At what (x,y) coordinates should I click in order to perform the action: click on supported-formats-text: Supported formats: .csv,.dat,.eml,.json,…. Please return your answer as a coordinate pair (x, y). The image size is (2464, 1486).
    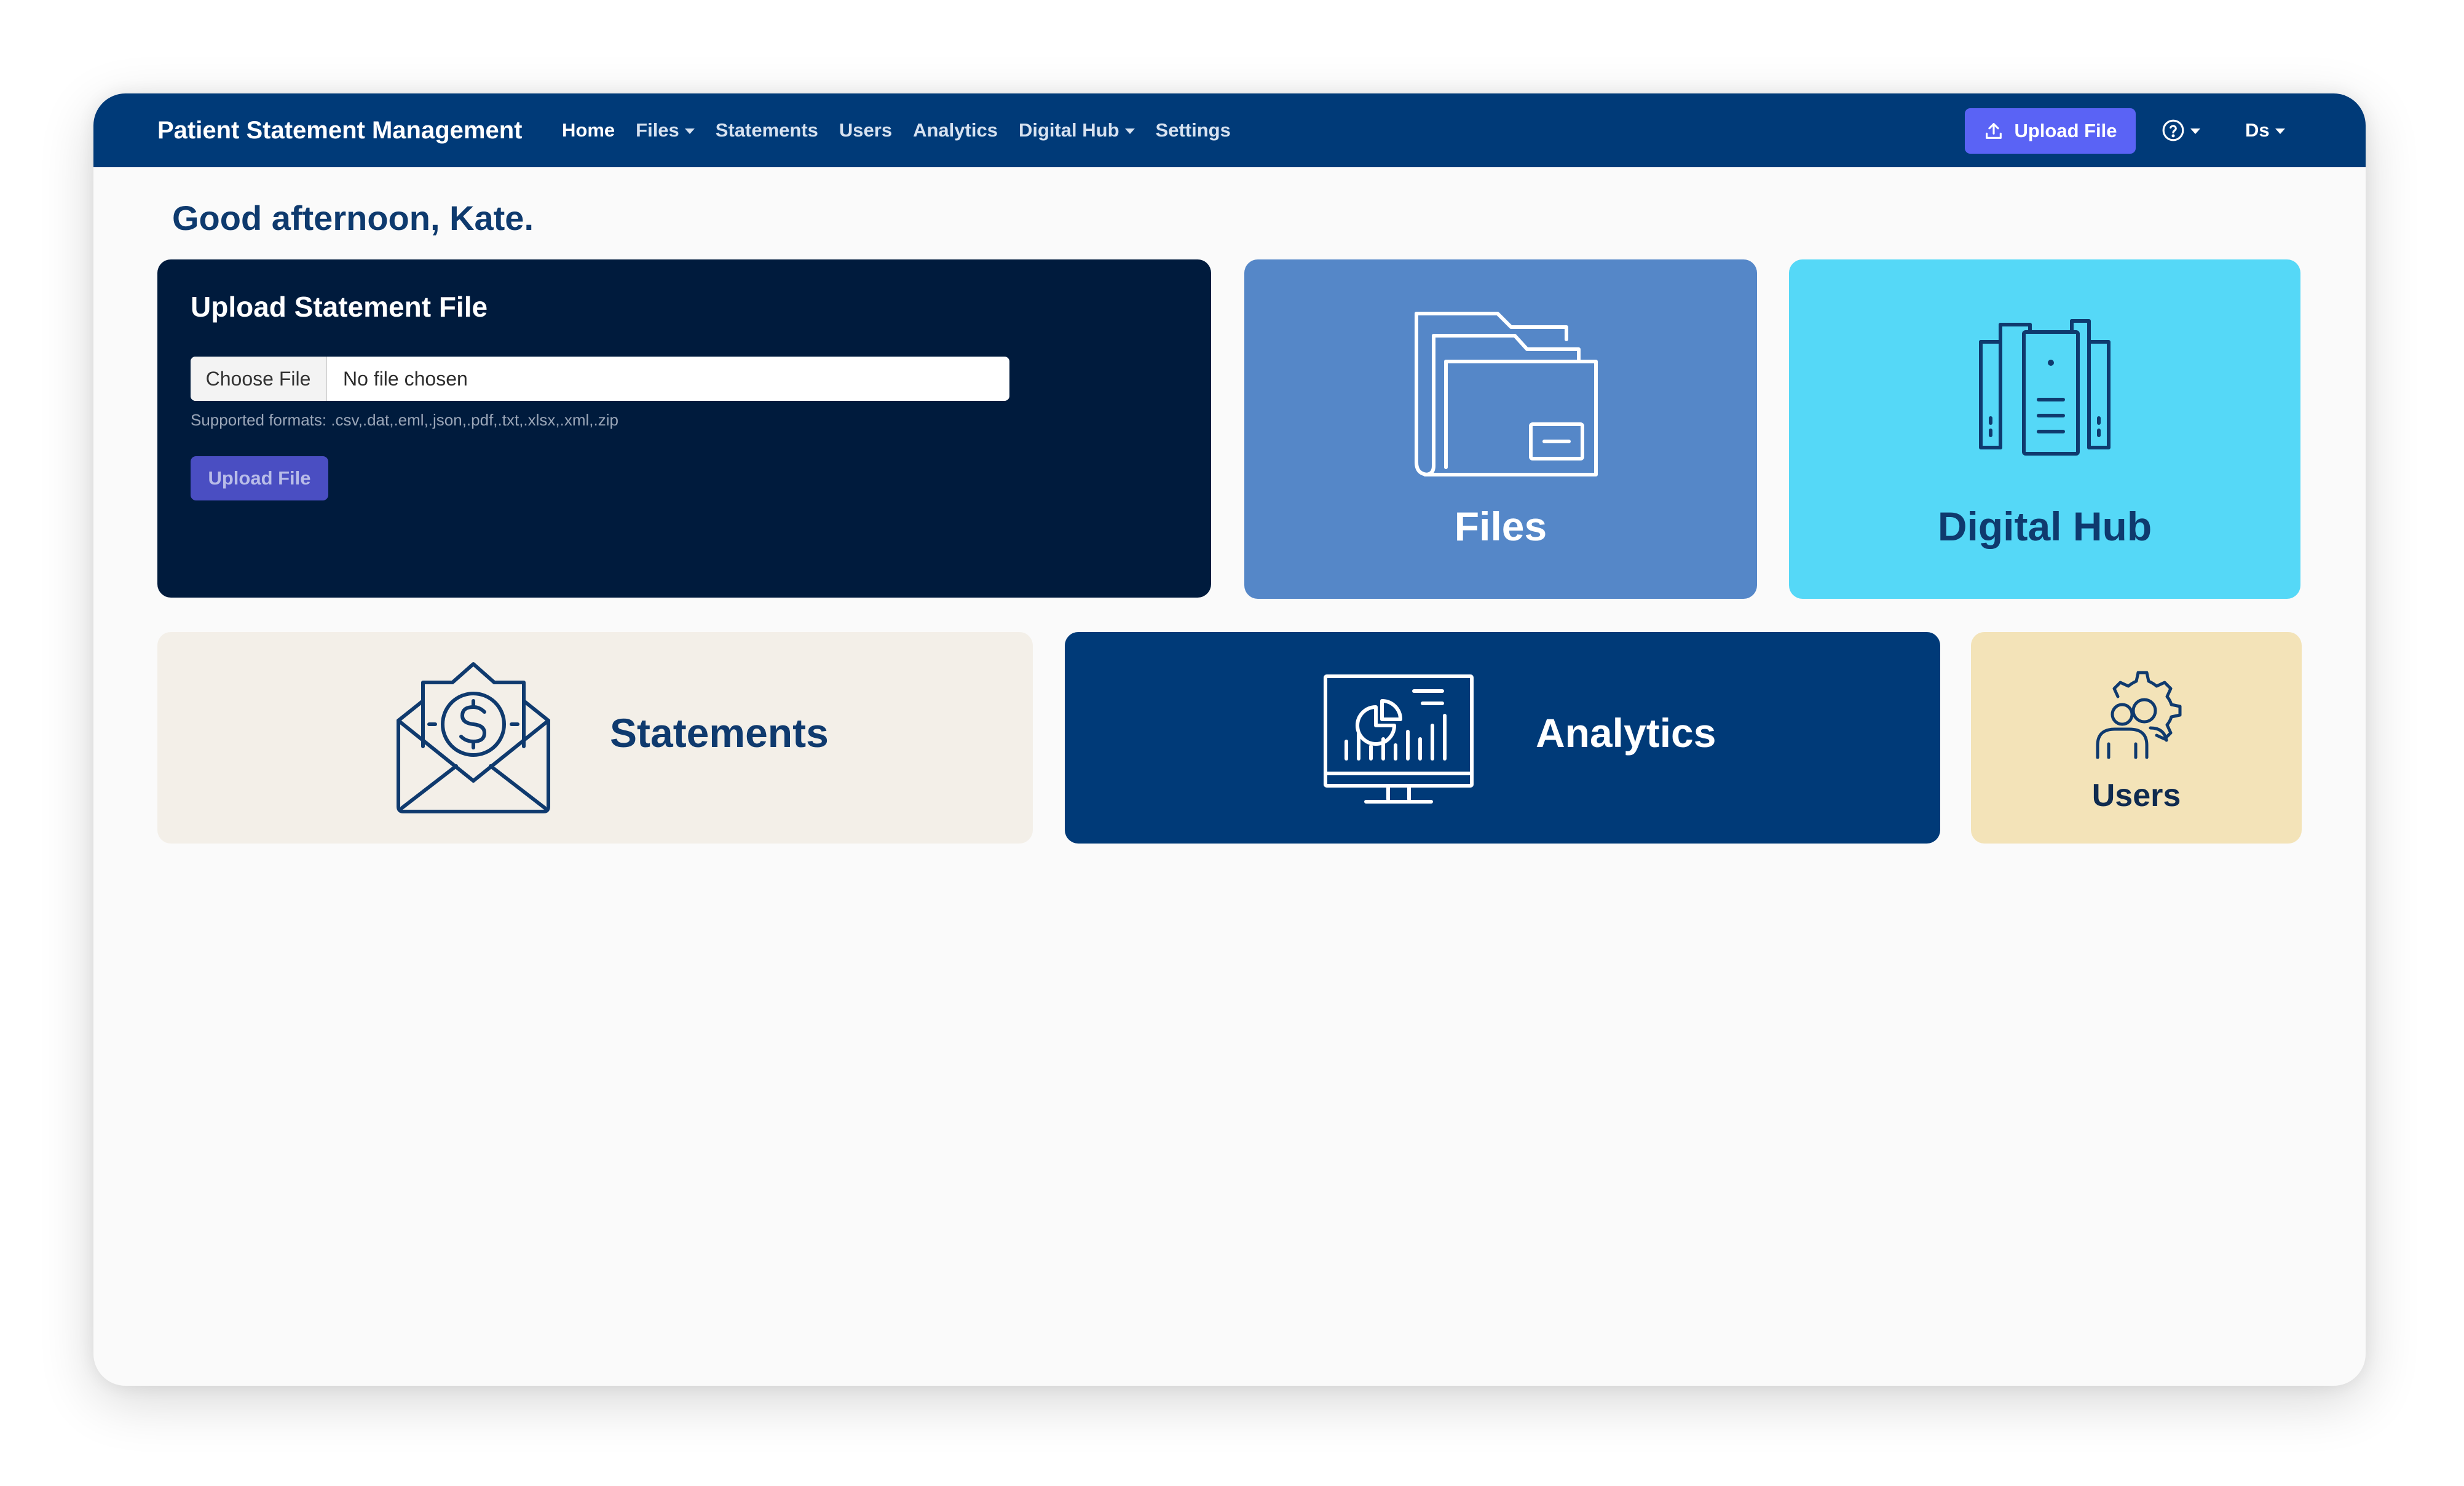
    Looking at the image, I should click on (404, 420).